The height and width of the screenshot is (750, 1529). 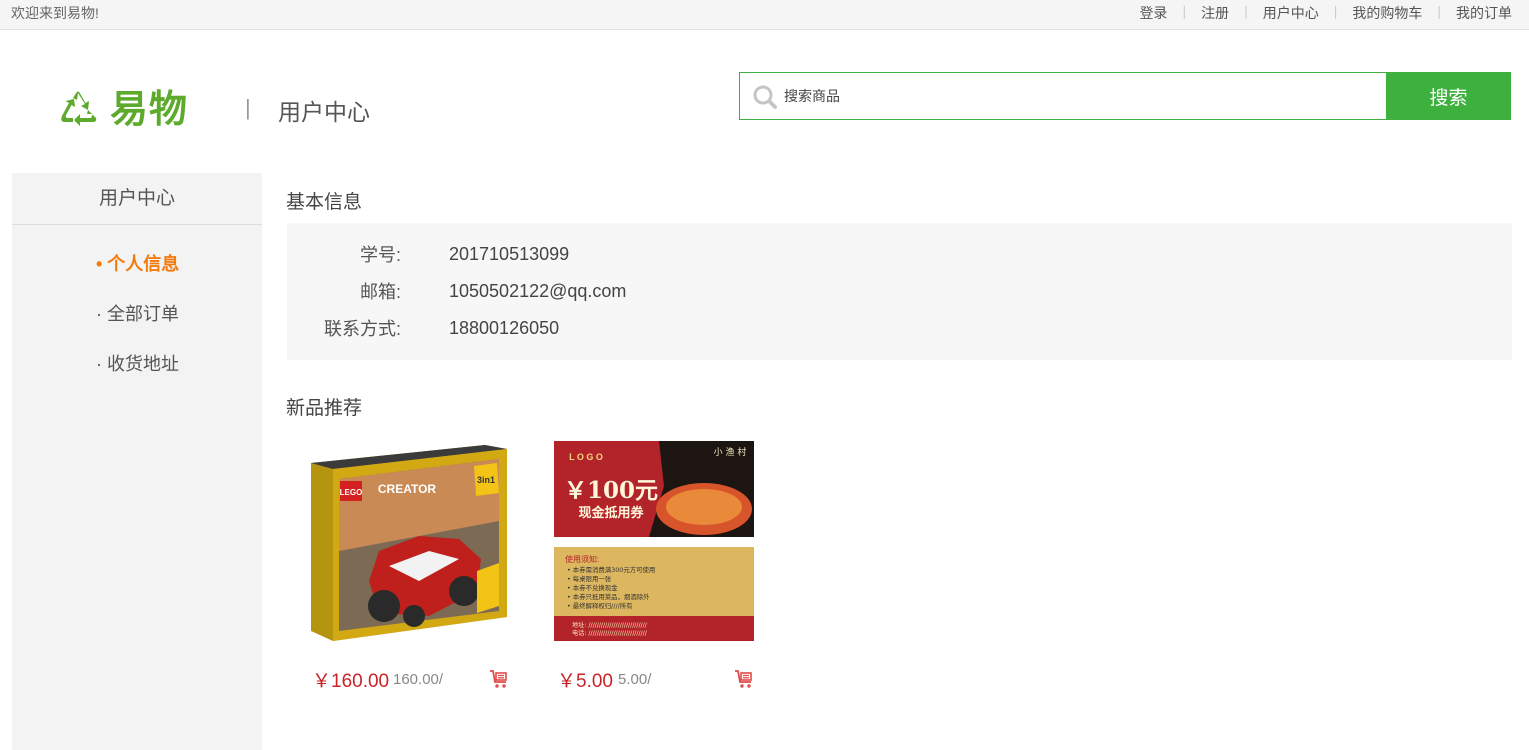 I want to click on coupon-logo-text: L O G O, so click(x=586, y=457).